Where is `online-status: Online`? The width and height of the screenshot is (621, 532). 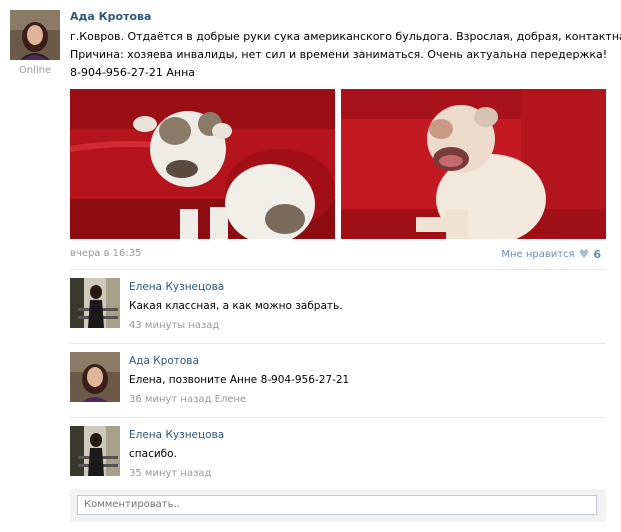 online-status: Online is located at coordinates (35, 70).